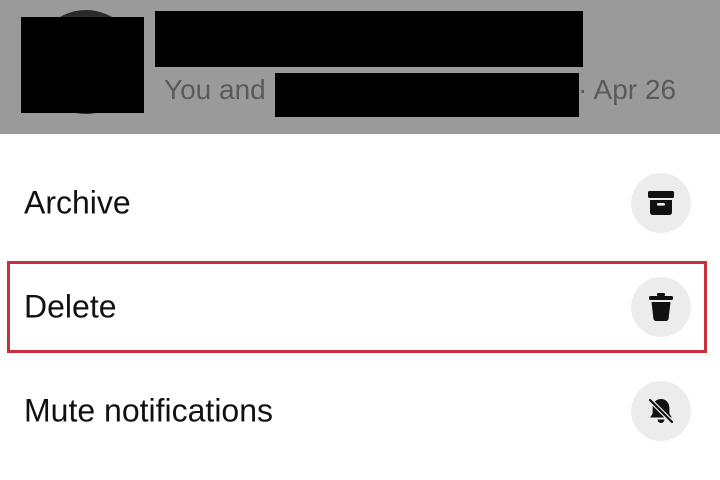  Describe the element at coordinates (369, 39) in the screenshot. I see `conversation-name-redacted` at that location.